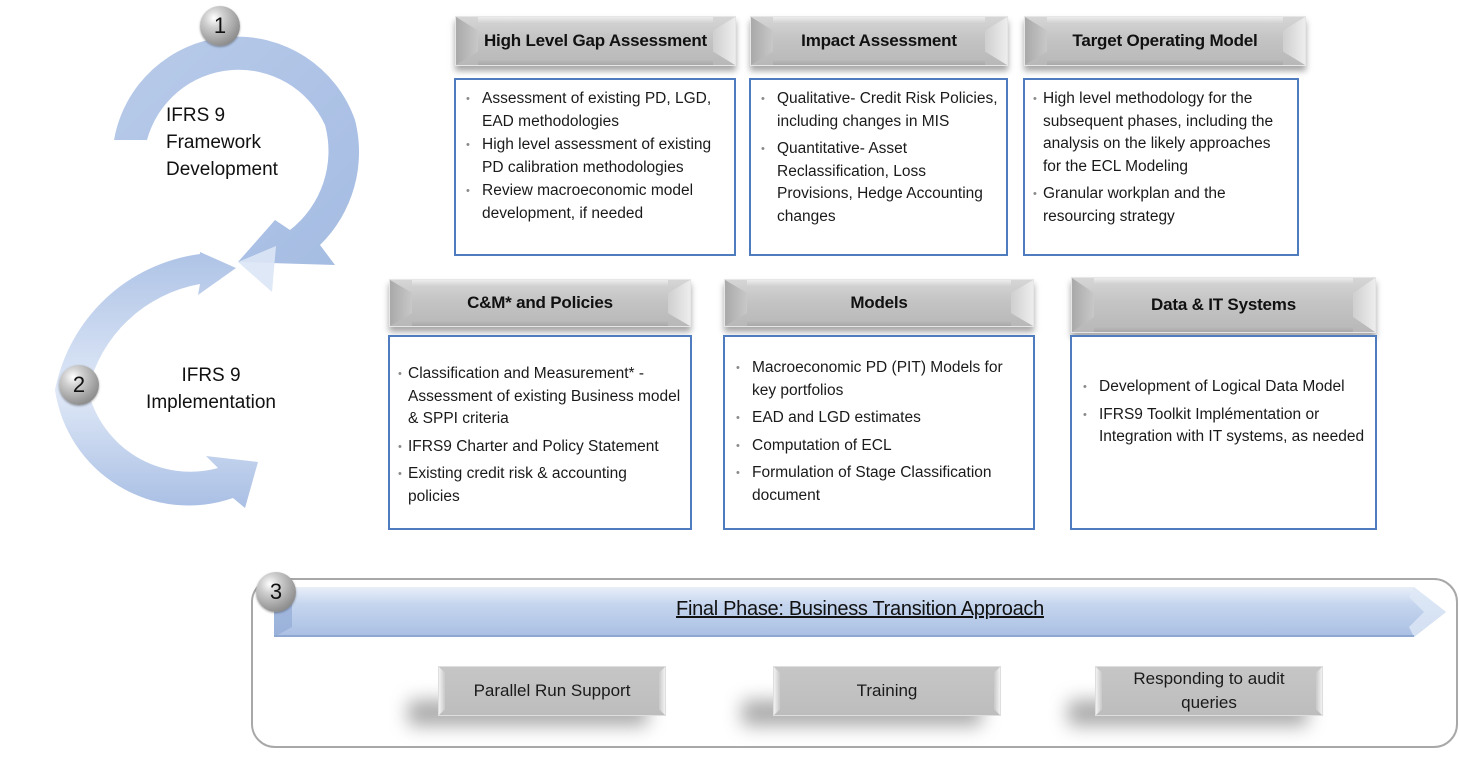  I want to click on phase-1-badge: 1, so click(220, 26).